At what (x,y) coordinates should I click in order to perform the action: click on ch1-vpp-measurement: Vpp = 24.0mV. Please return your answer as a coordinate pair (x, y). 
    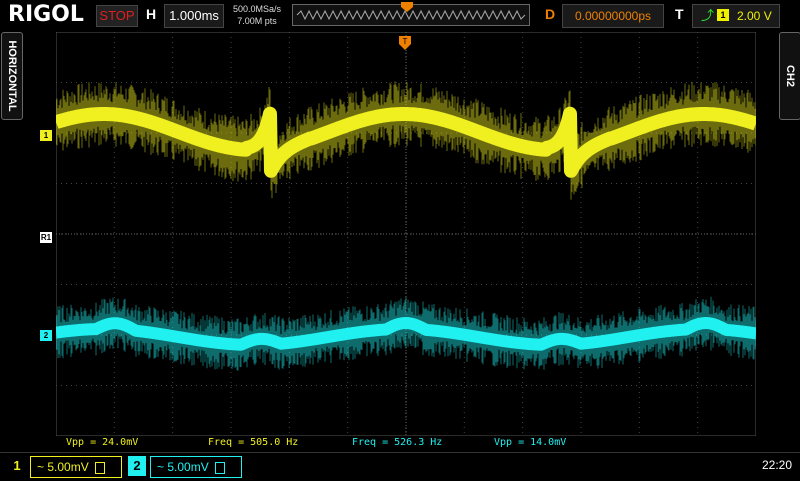
    Looking at the image, I should click on (102, 442).